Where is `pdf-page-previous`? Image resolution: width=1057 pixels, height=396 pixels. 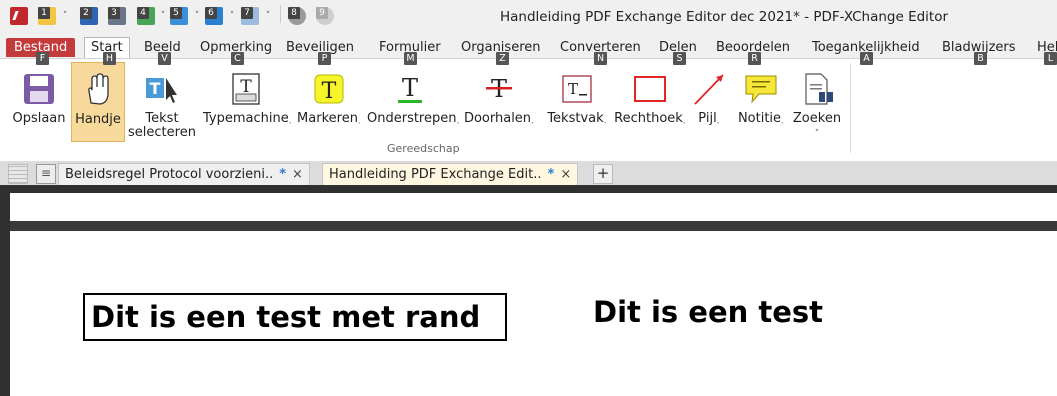 pdf-page-previous is located at coordinates (534, 207).